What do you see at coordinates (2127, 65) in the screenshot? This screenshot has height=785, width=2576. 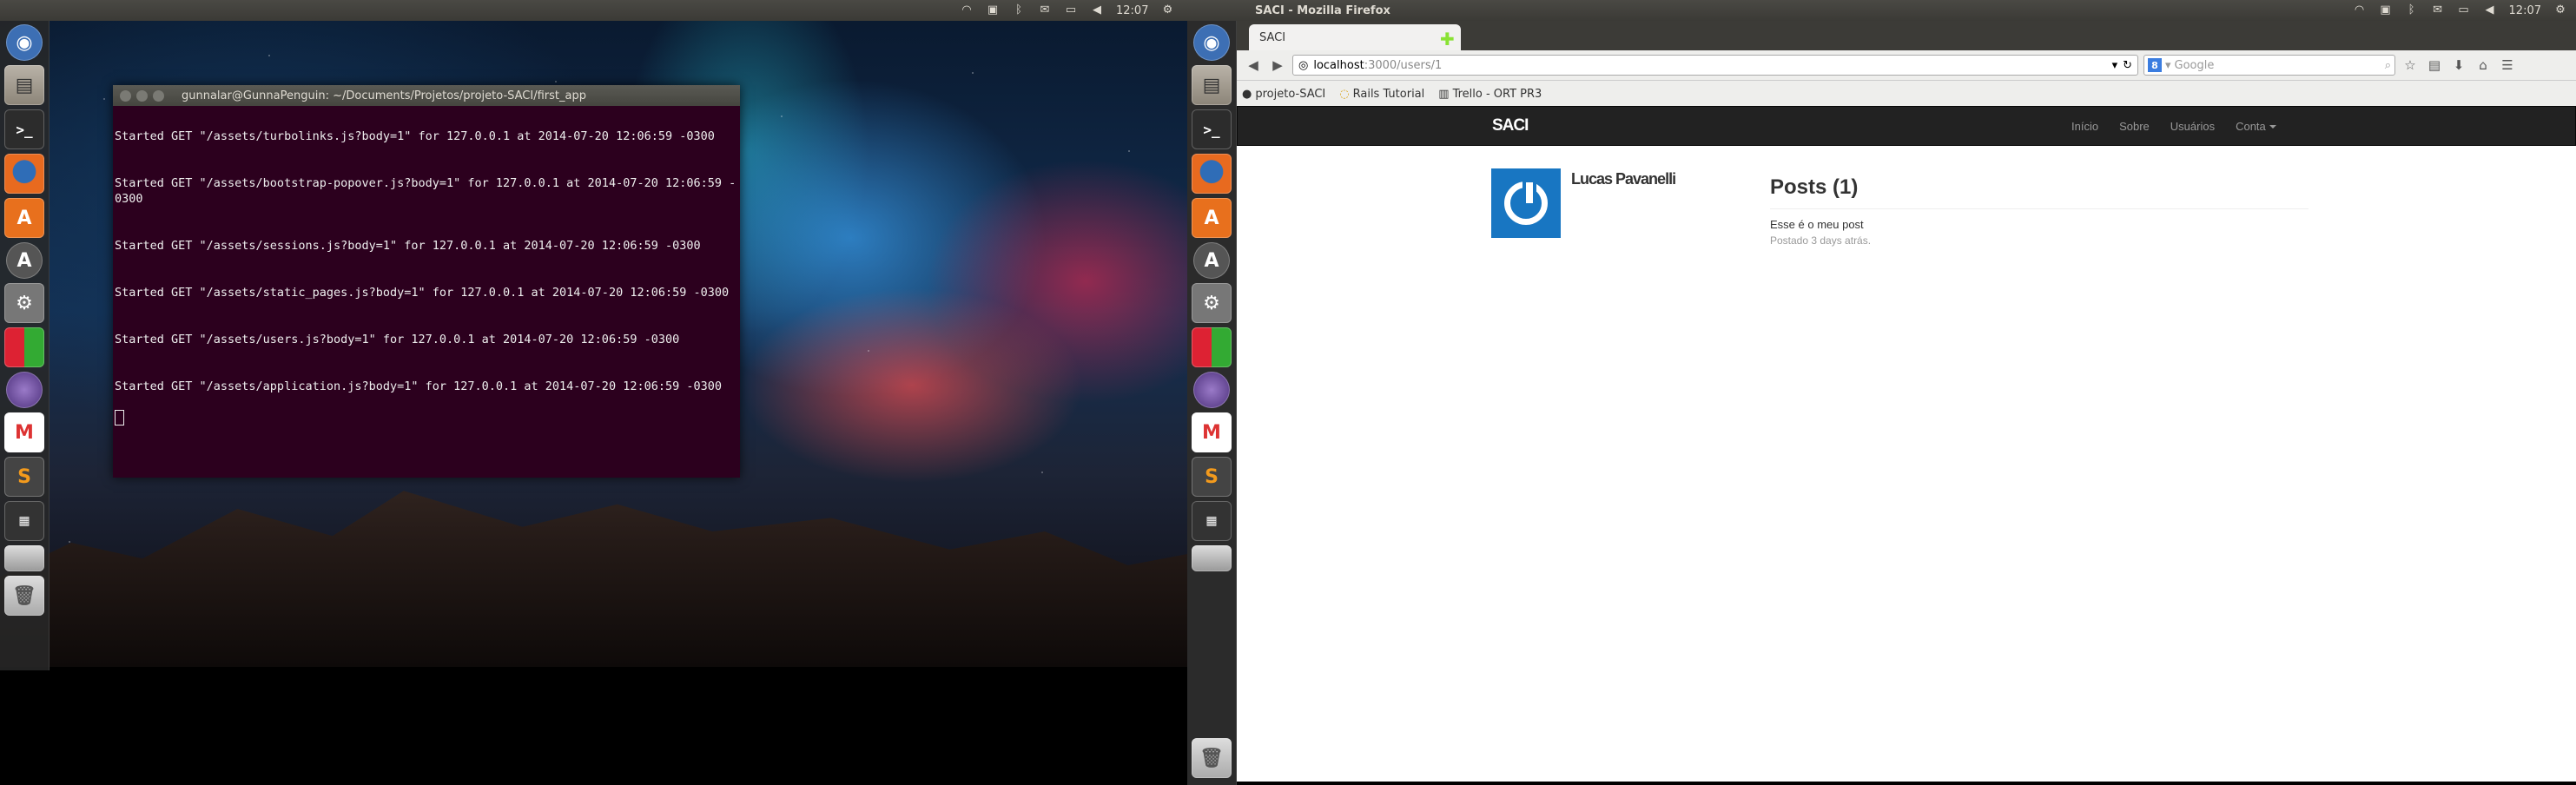 I see `reload-icon: ↻` at bounding box center [2127, 65].